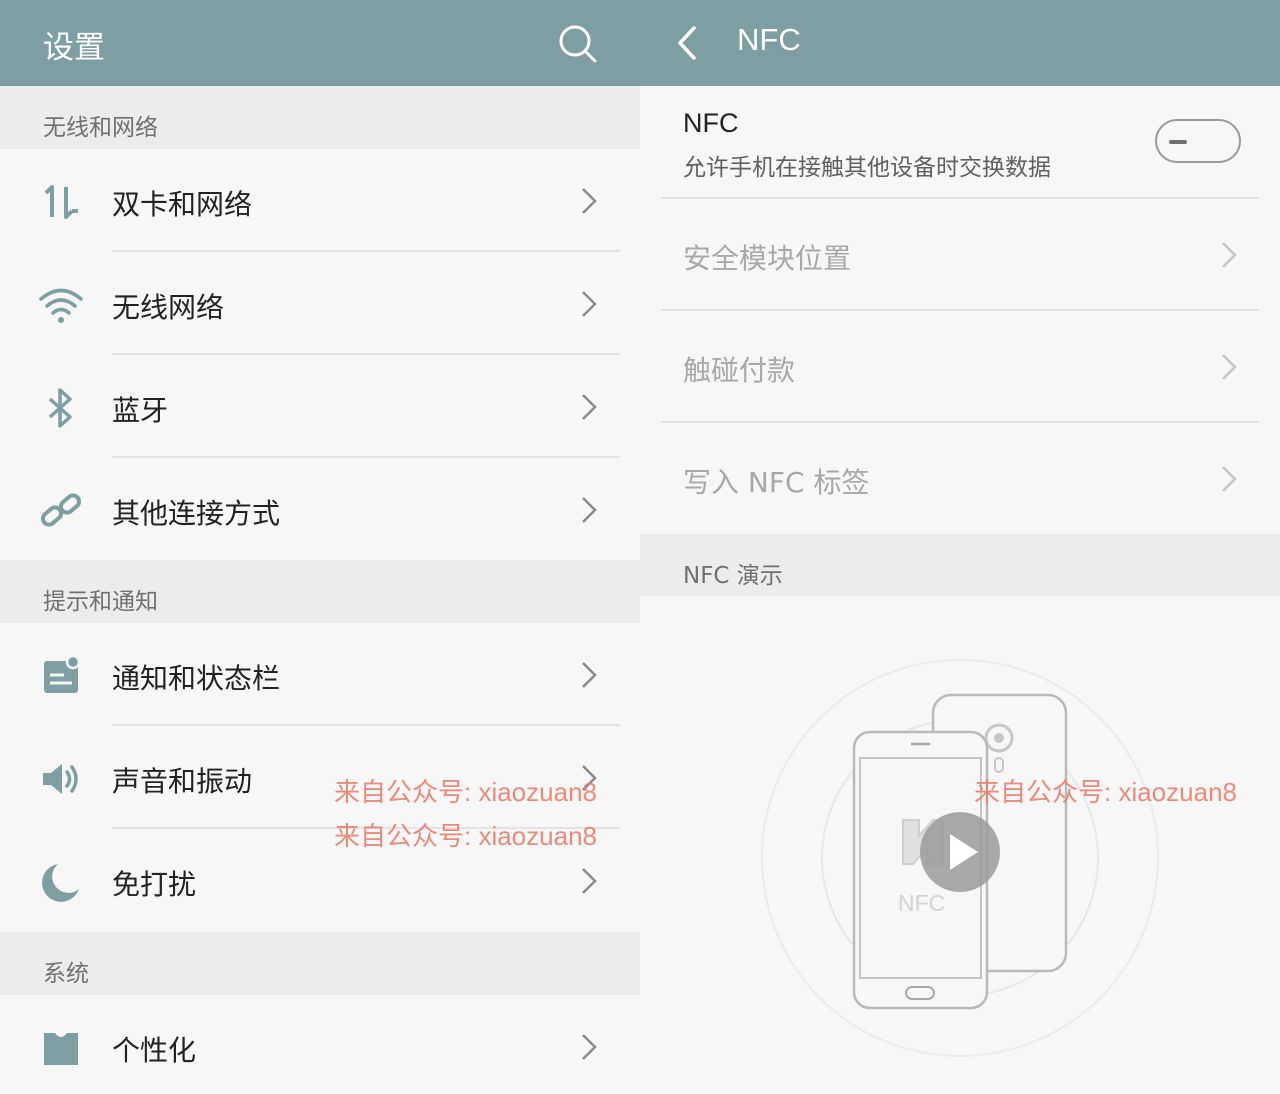 This screenshot has width=1280, height=1094. Describe the element at coordinates (154, 884) in the screenshot. I see `settings-item-label: 免打扰` at that location.